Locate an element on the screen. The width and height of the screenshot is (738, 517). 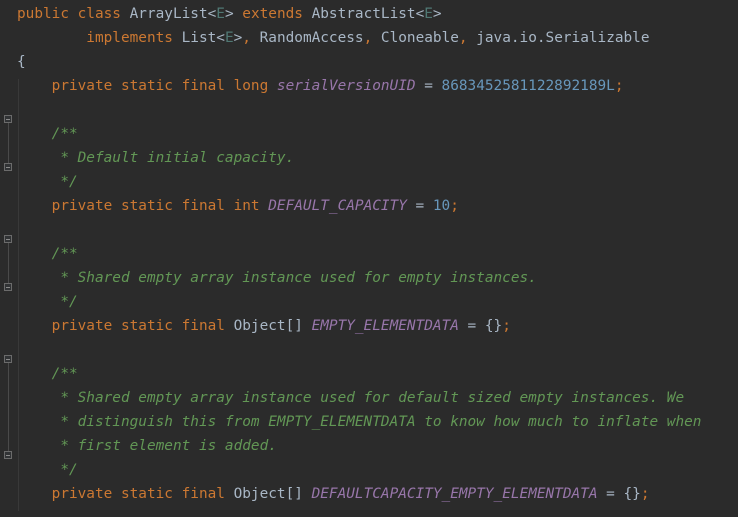
code-token: { is located at coordinates (21, 62).